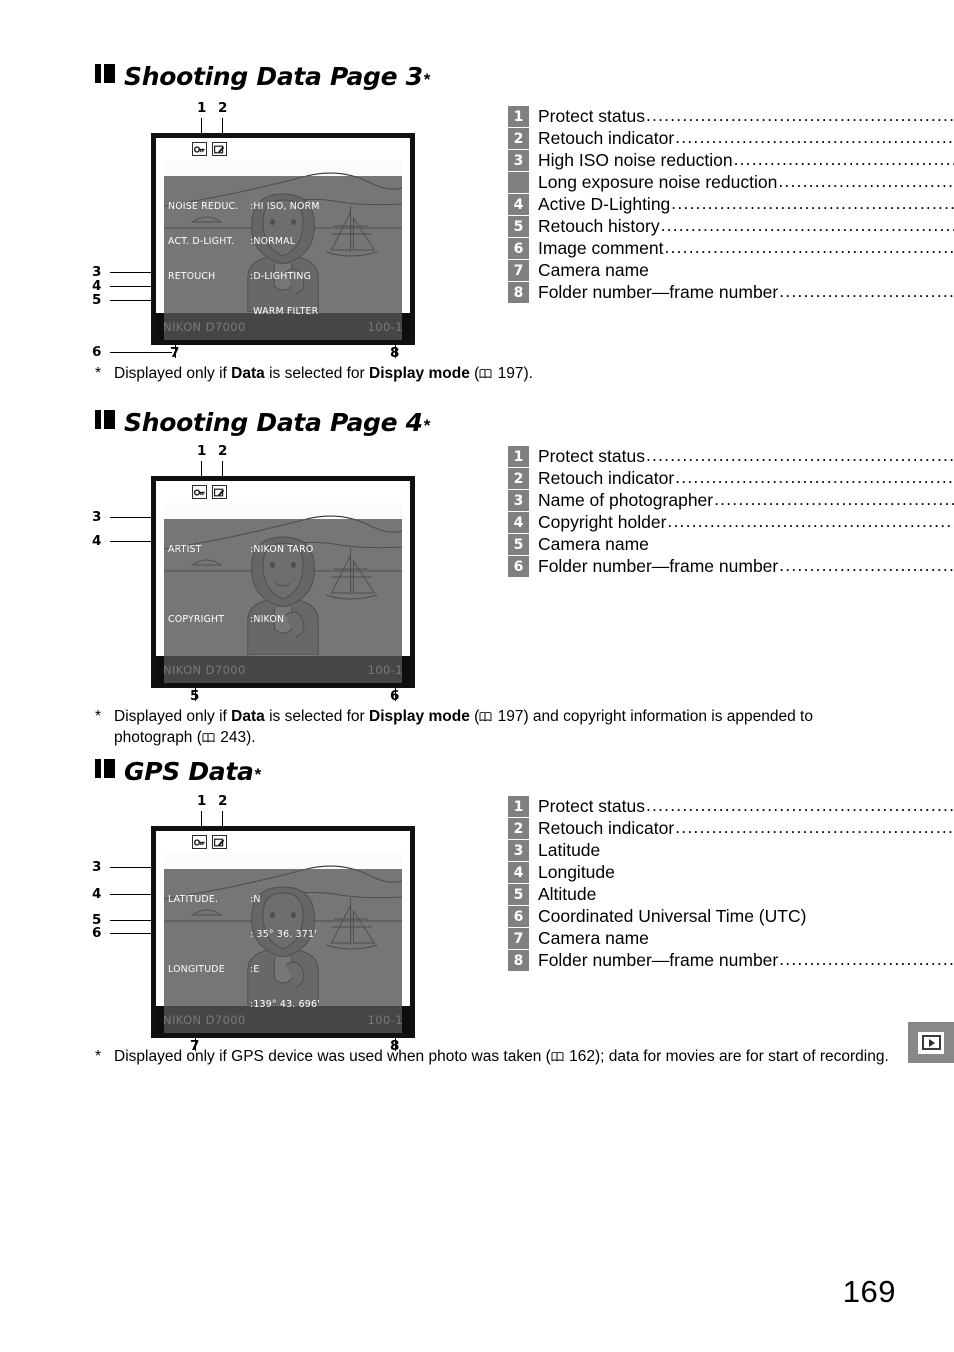 The image size is (954, 1352). What do you see at coordinates (591, 116) in the screenshot?
I see `legend-label: Protect status` at bounding box center [591, 116].